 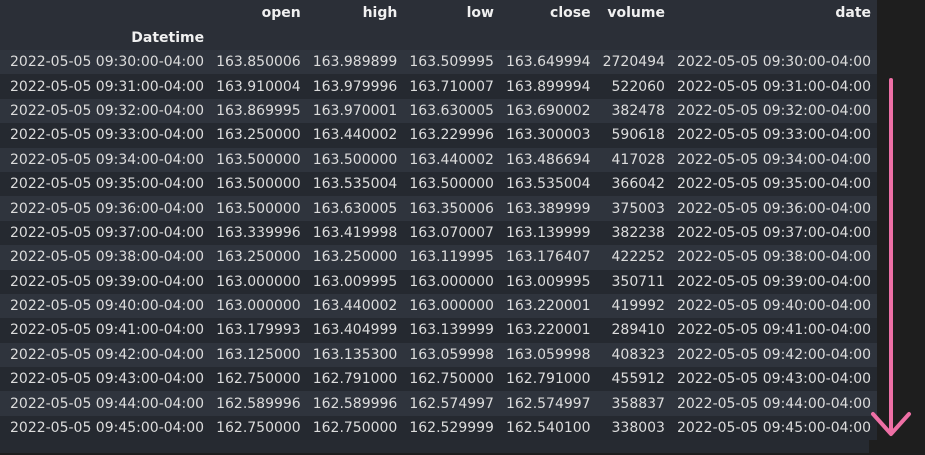 What do you see at coordinates (258, 111) in the screenshot?
I see `open-cell: 163.869995` at bounding box center [258, 111].